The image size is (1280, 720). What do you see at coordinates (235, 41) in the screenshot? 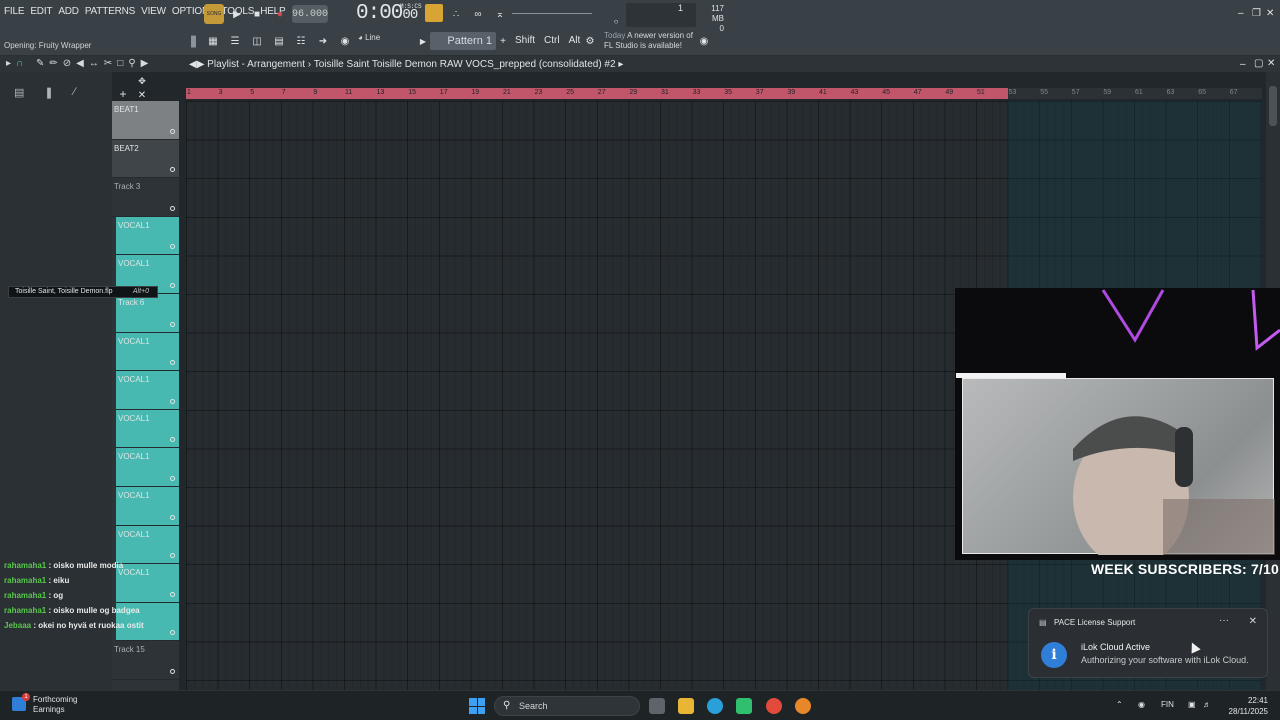
I see `playlist-icon: ☰` at bounding box center [235, 41].